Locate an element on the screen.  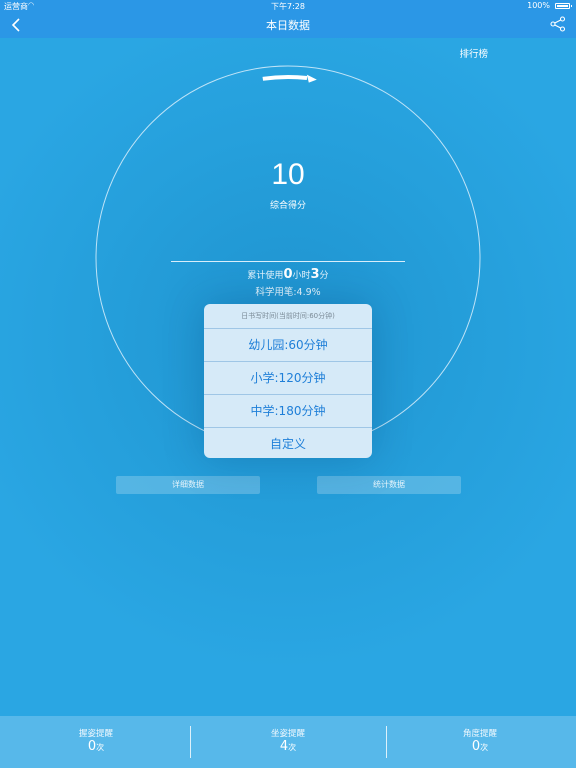
usage-summary: 累计使用0小时3分 is located at coordinates (288, 274).